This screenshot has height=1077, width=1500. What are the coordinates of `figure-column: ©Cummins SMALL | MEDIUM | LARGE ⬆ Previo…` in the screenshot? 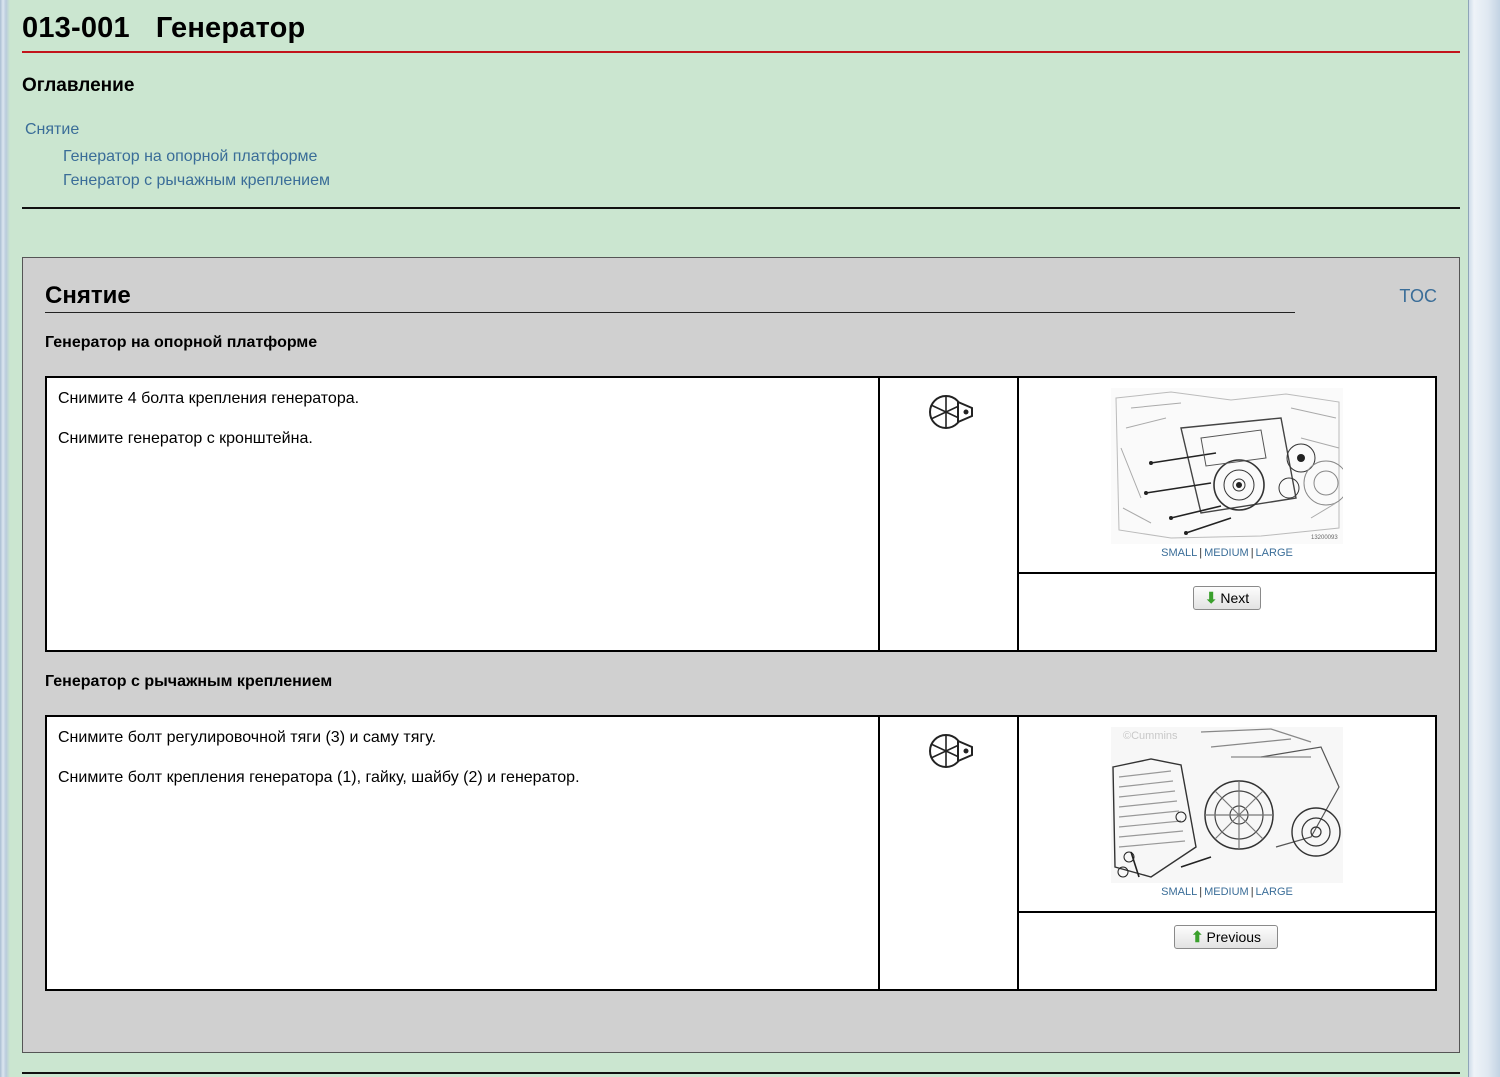 It's located at (1227, 853).